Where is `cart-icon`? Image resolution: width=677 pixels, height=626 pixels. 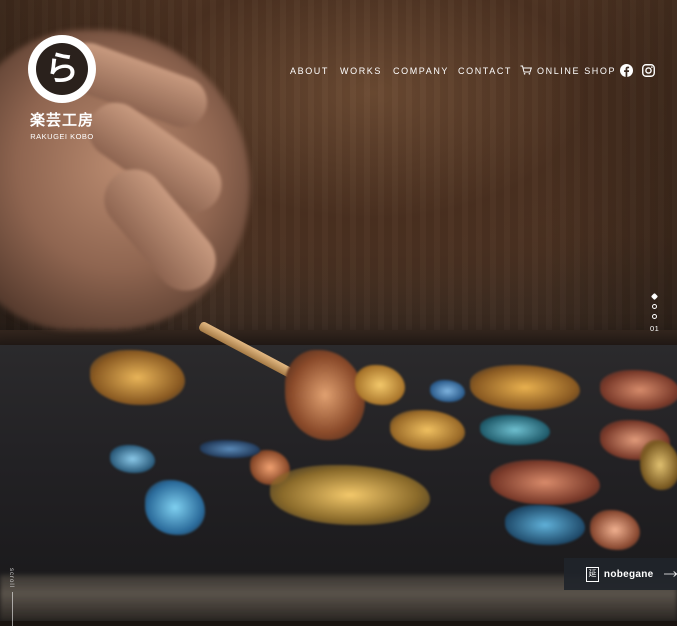 cart-icon is located at coordinates (526, 70).